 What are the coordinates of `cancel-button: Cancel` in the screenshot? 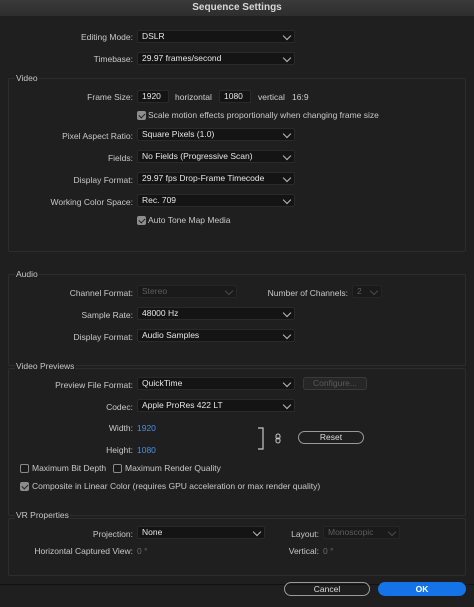 It's located at (327, 589).